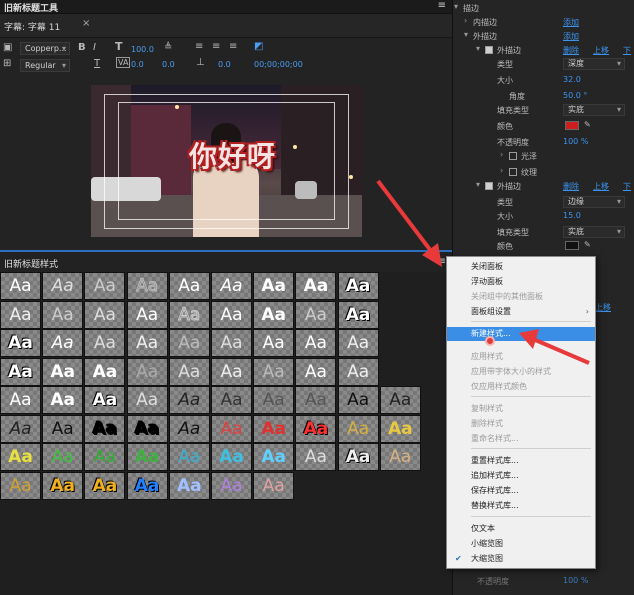 The image size is (634, 595). I want to click on leading-value: 0.0, so click(168, 64).